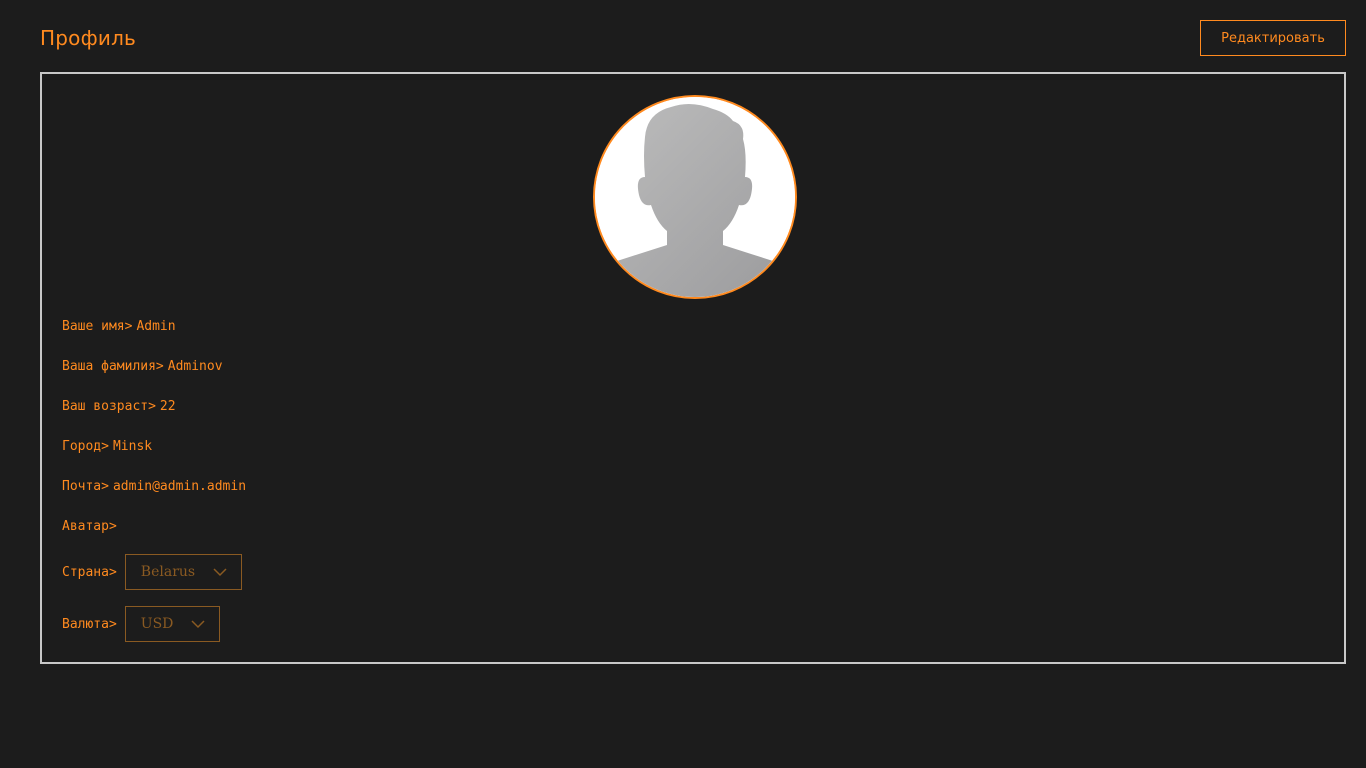  I want to click on email-row: Почта> admin@admin.admin, so click(154, 487).